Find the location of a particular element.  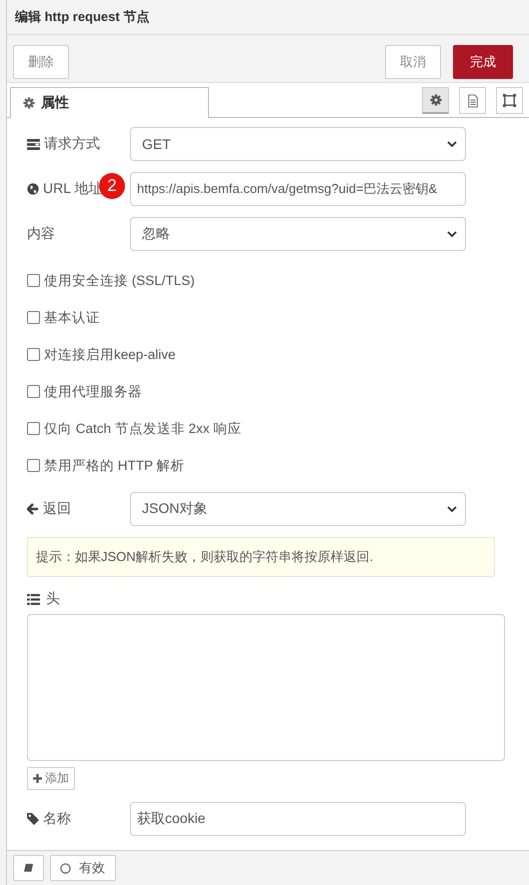

payload-select: 忽略 is located at coordinates (298, 234).